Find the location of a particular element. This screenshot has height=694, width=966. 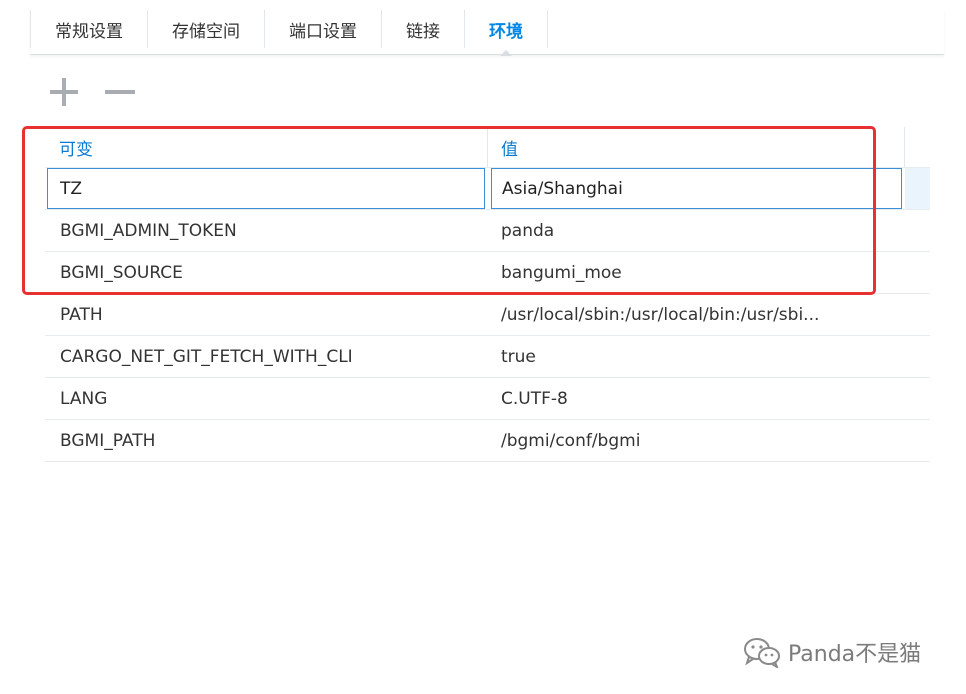

variable-value-input is located at coordinates (696, 188).